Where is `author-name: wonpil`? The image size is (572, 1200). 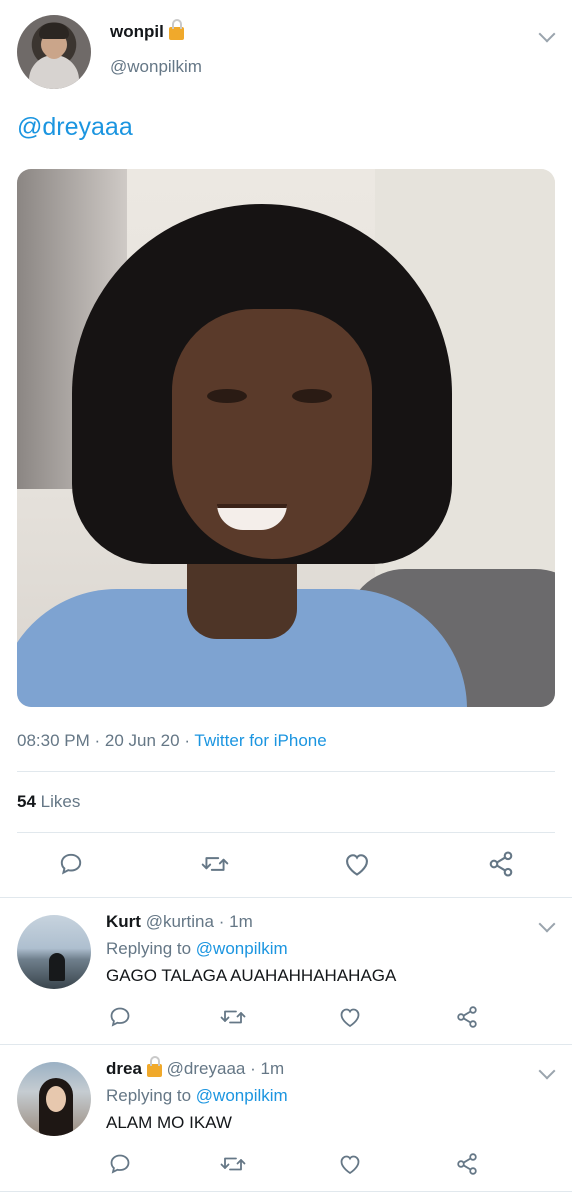
author-name: wonpil is located at coordinates (137, 31).